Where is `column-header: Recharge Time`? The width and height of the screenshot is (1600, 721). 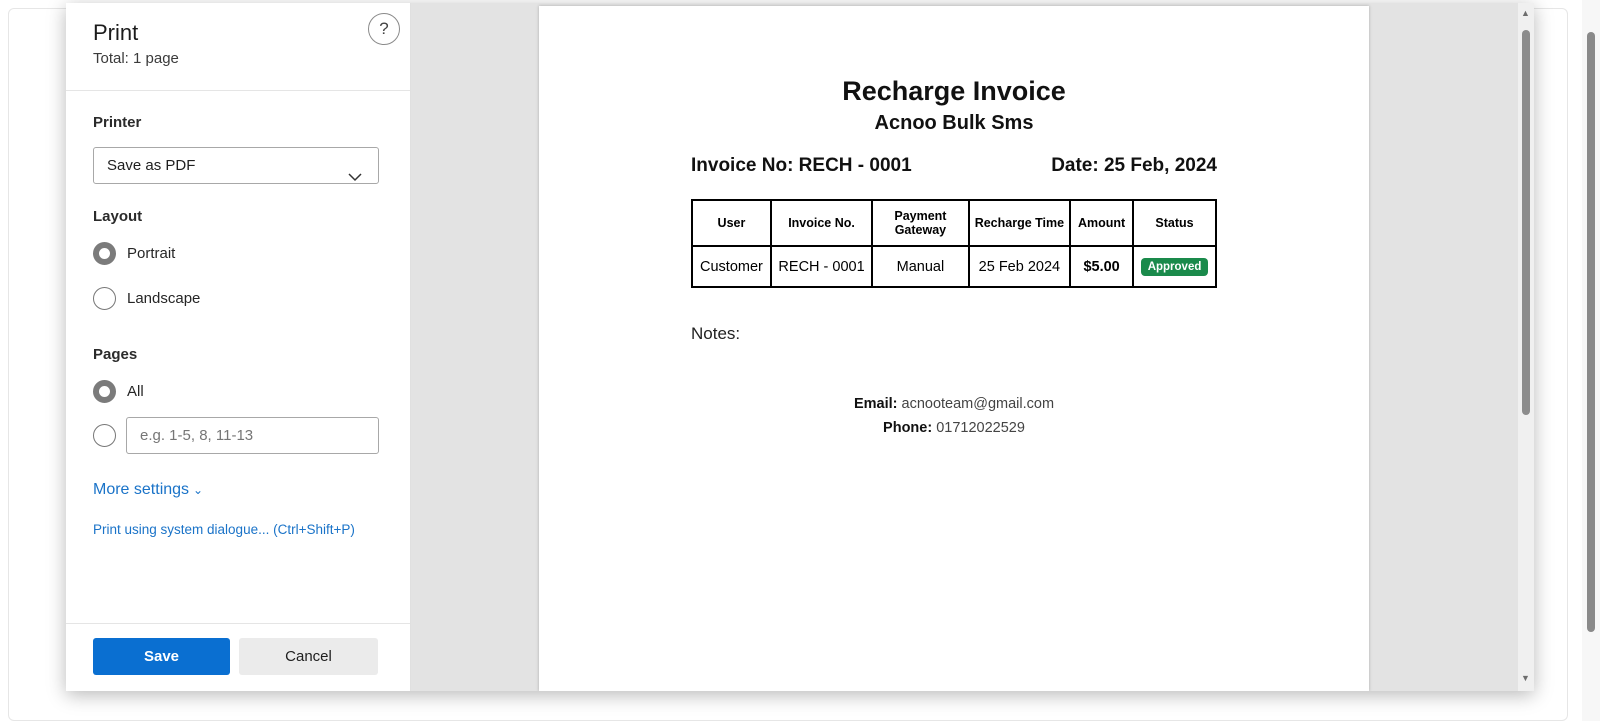 column-header: Recharge Time is located at coordinates (1019, 223).